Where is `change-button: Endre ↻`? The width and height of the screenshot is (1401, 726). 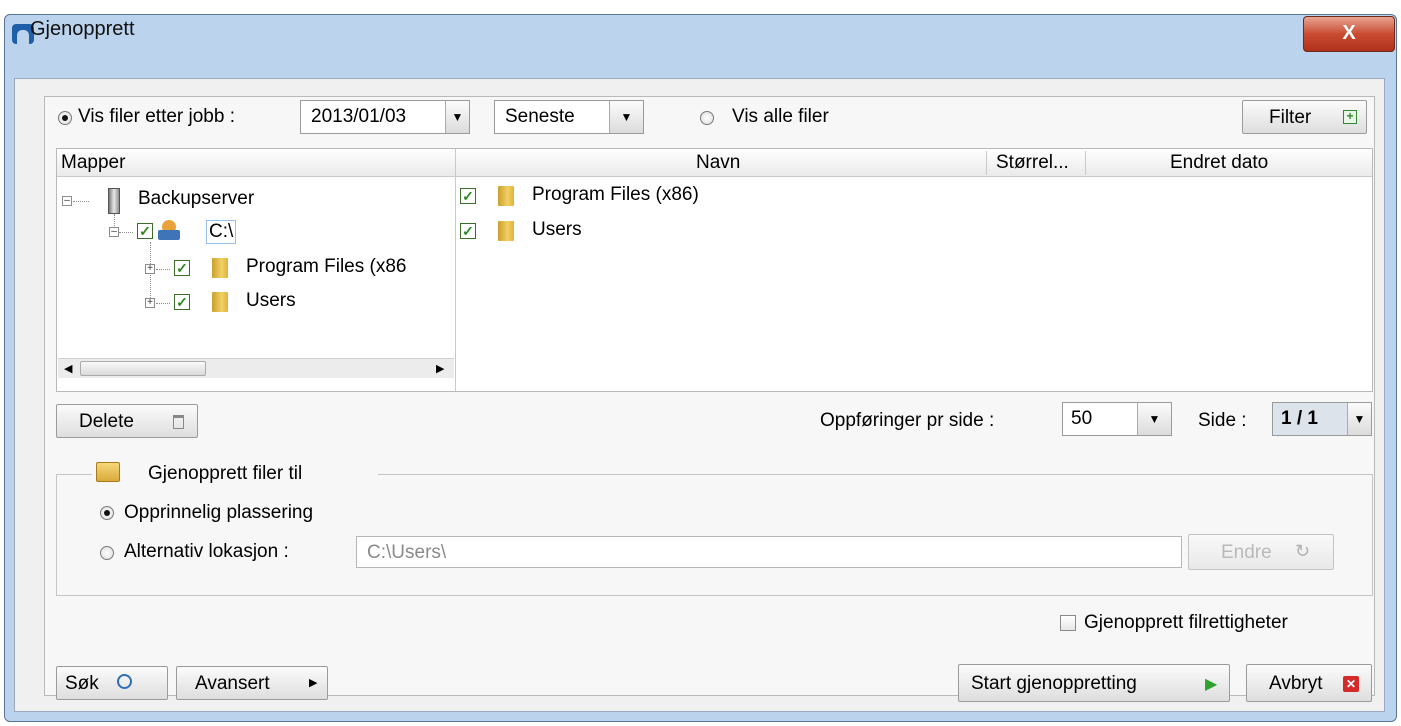 change-button: Endre ↻ is located at coordinates (1261, 552).